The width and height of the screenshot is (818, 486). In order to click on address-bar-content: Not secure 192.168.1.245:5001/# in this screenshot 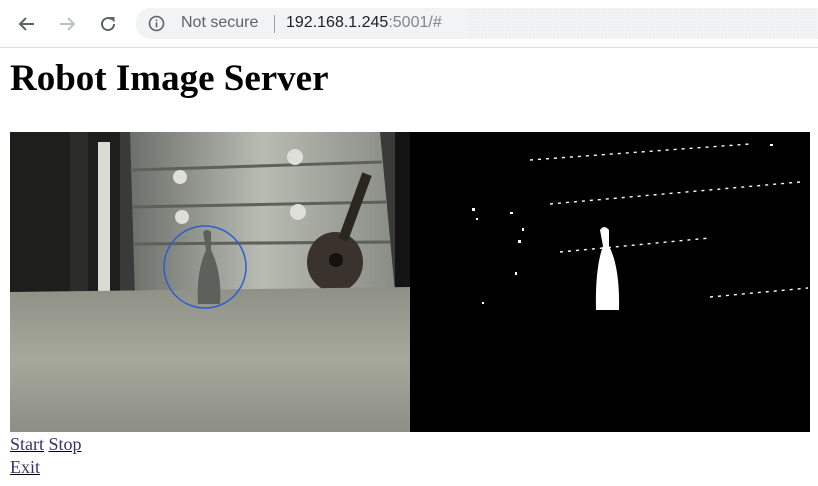, I will do `click(301, 23)`.